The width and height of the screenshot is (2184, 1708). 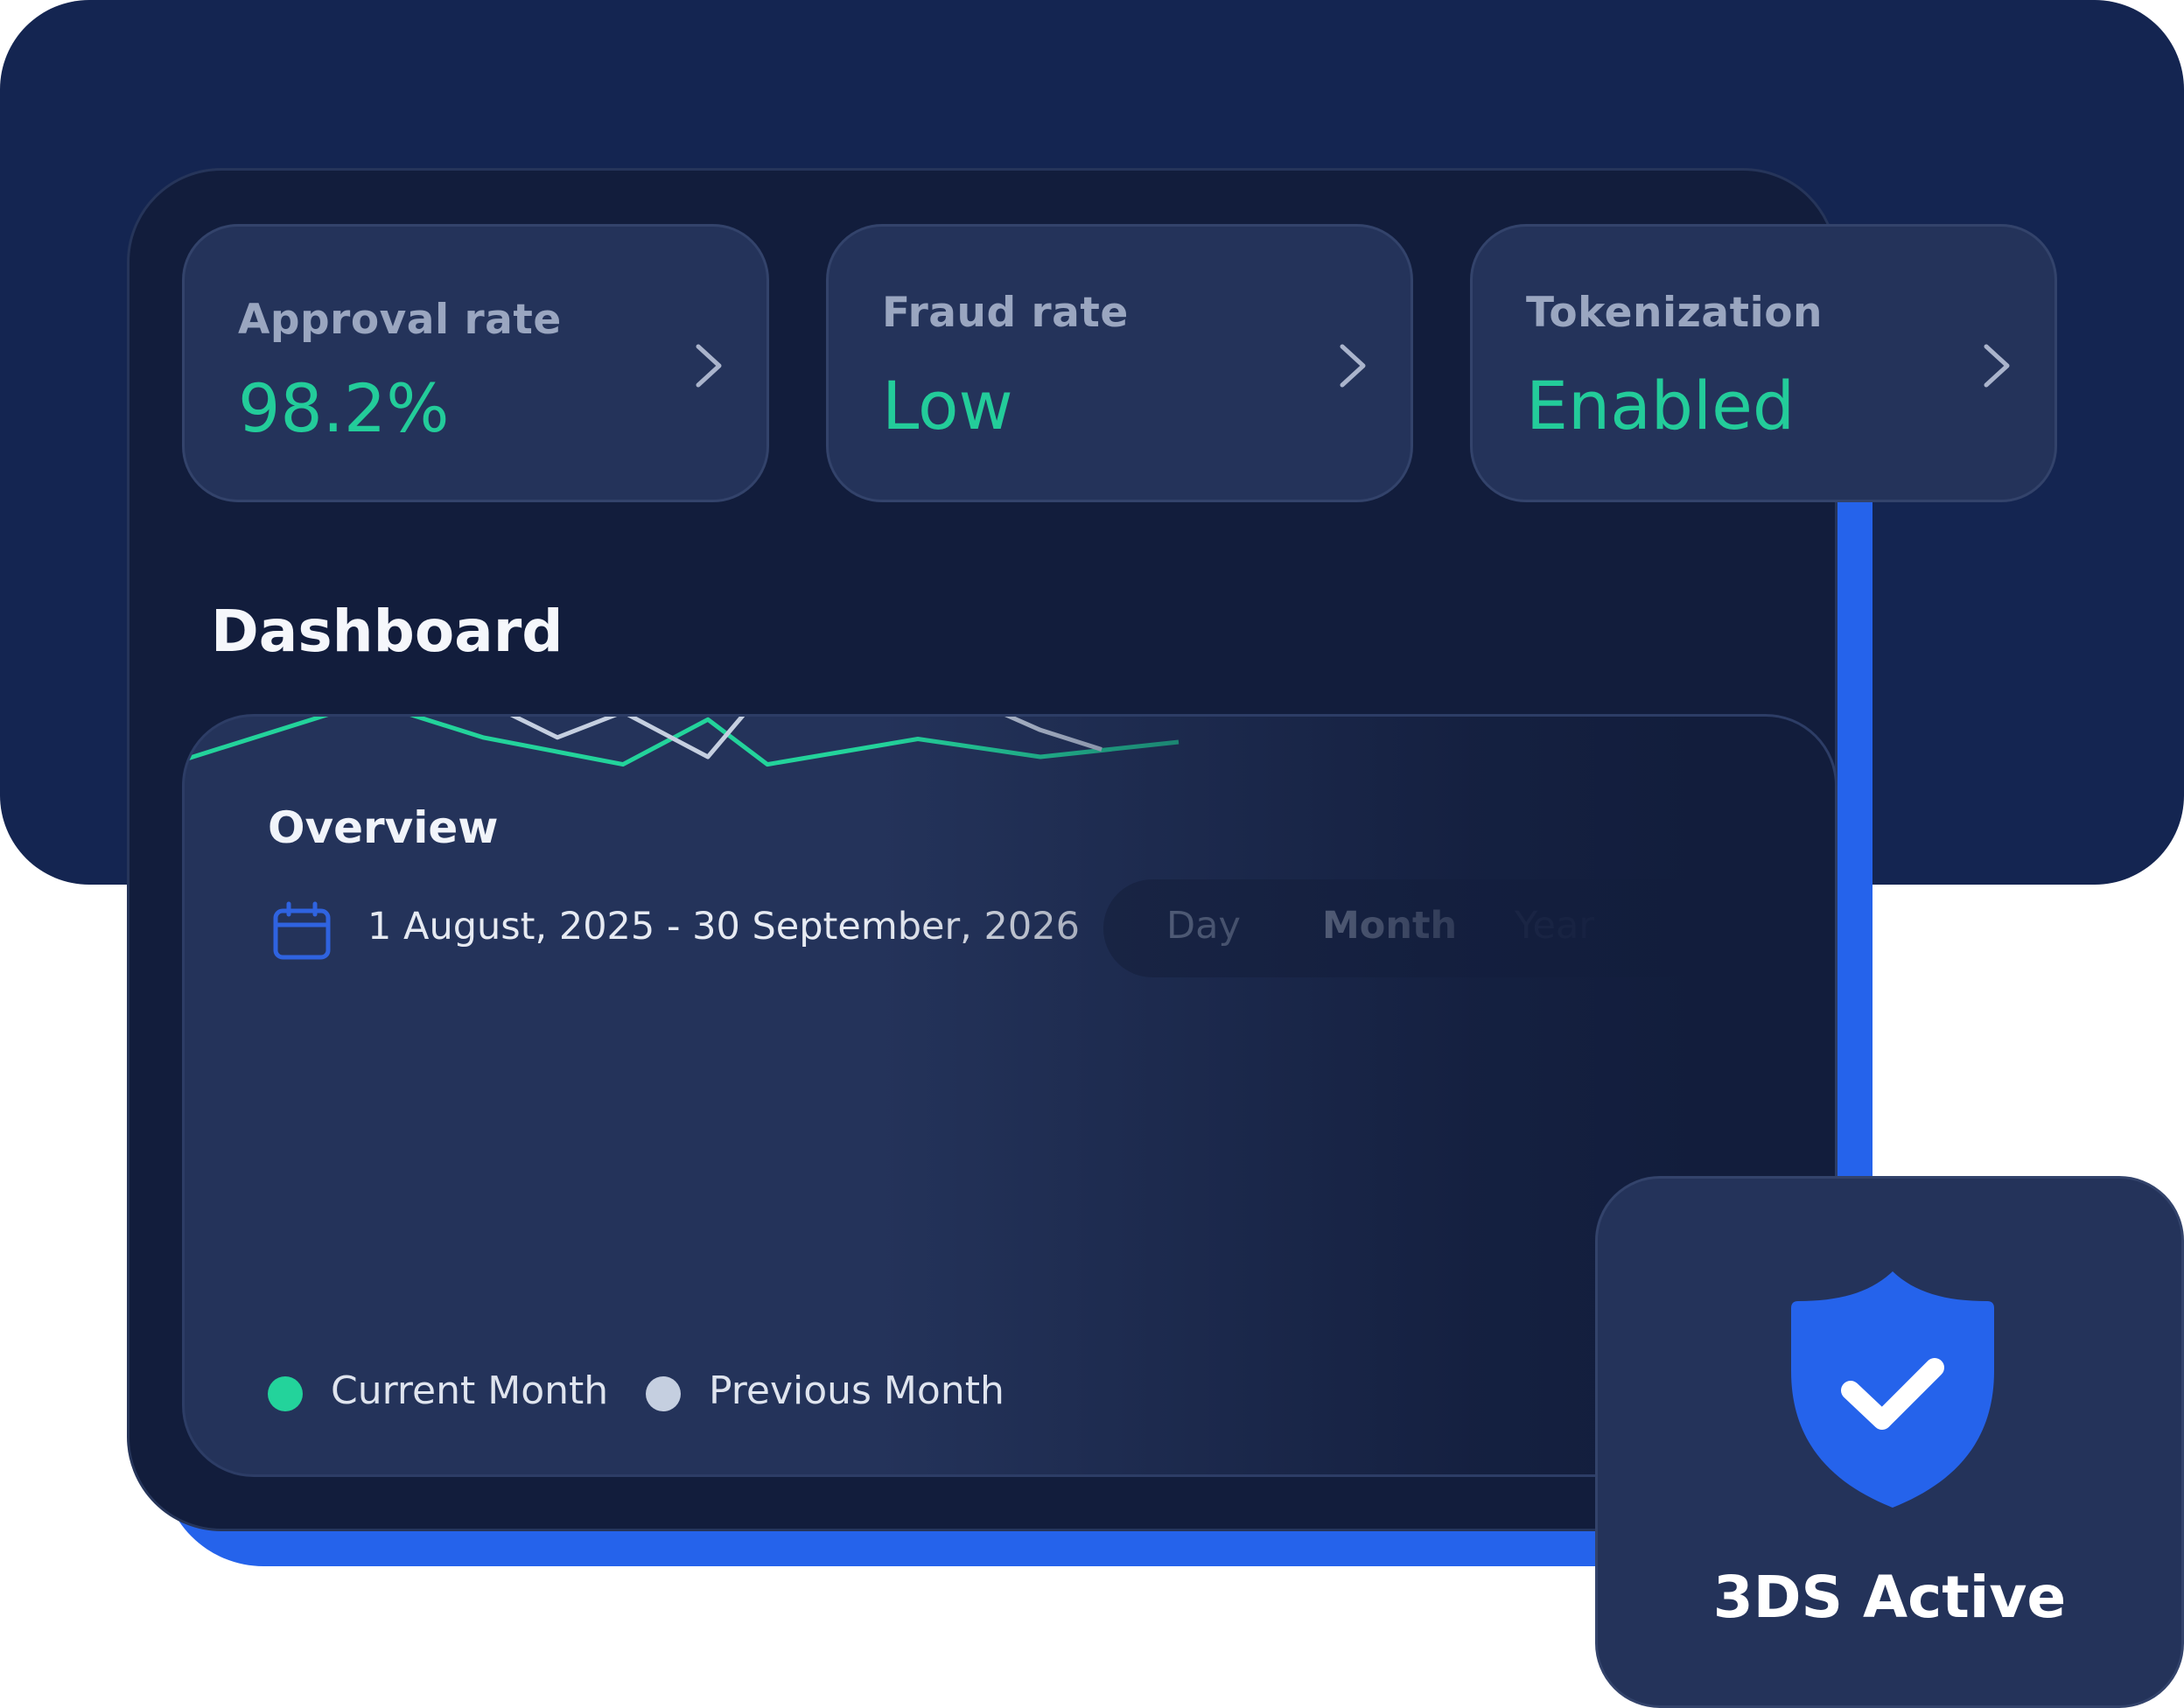 I want to click on stat-card-fraud-rate: Fraud rate Low, so click(x=1119, y=363).